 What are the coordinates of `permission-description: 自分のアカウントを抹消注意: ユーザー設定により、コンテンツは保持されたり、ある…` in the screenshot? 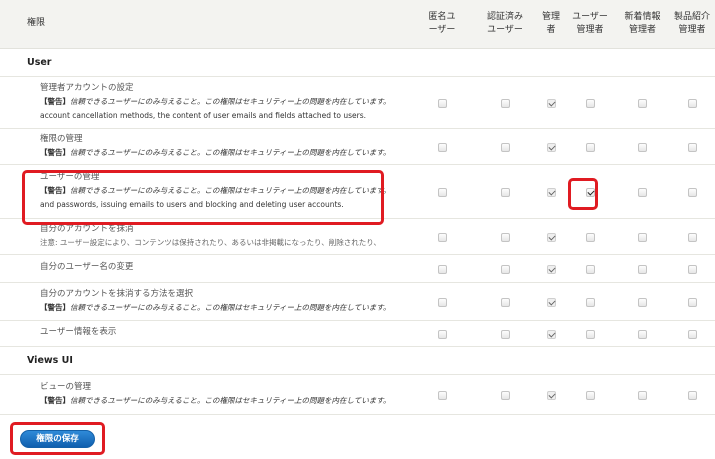 It's located at (206, 236).